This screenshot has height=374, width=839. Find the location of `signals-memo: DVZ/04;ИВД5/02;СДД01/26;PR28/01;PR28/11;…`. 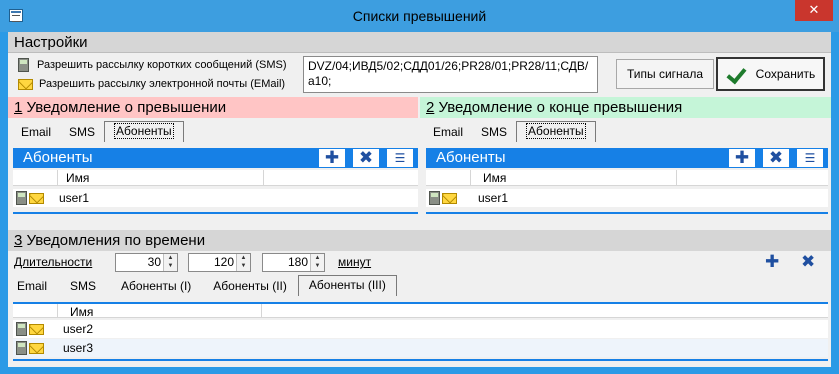

signals-memo: DVZ/04;ИВД5/02;СДД01/26;PR28/01;PR28/11;… is located at coordinates (450, 74).